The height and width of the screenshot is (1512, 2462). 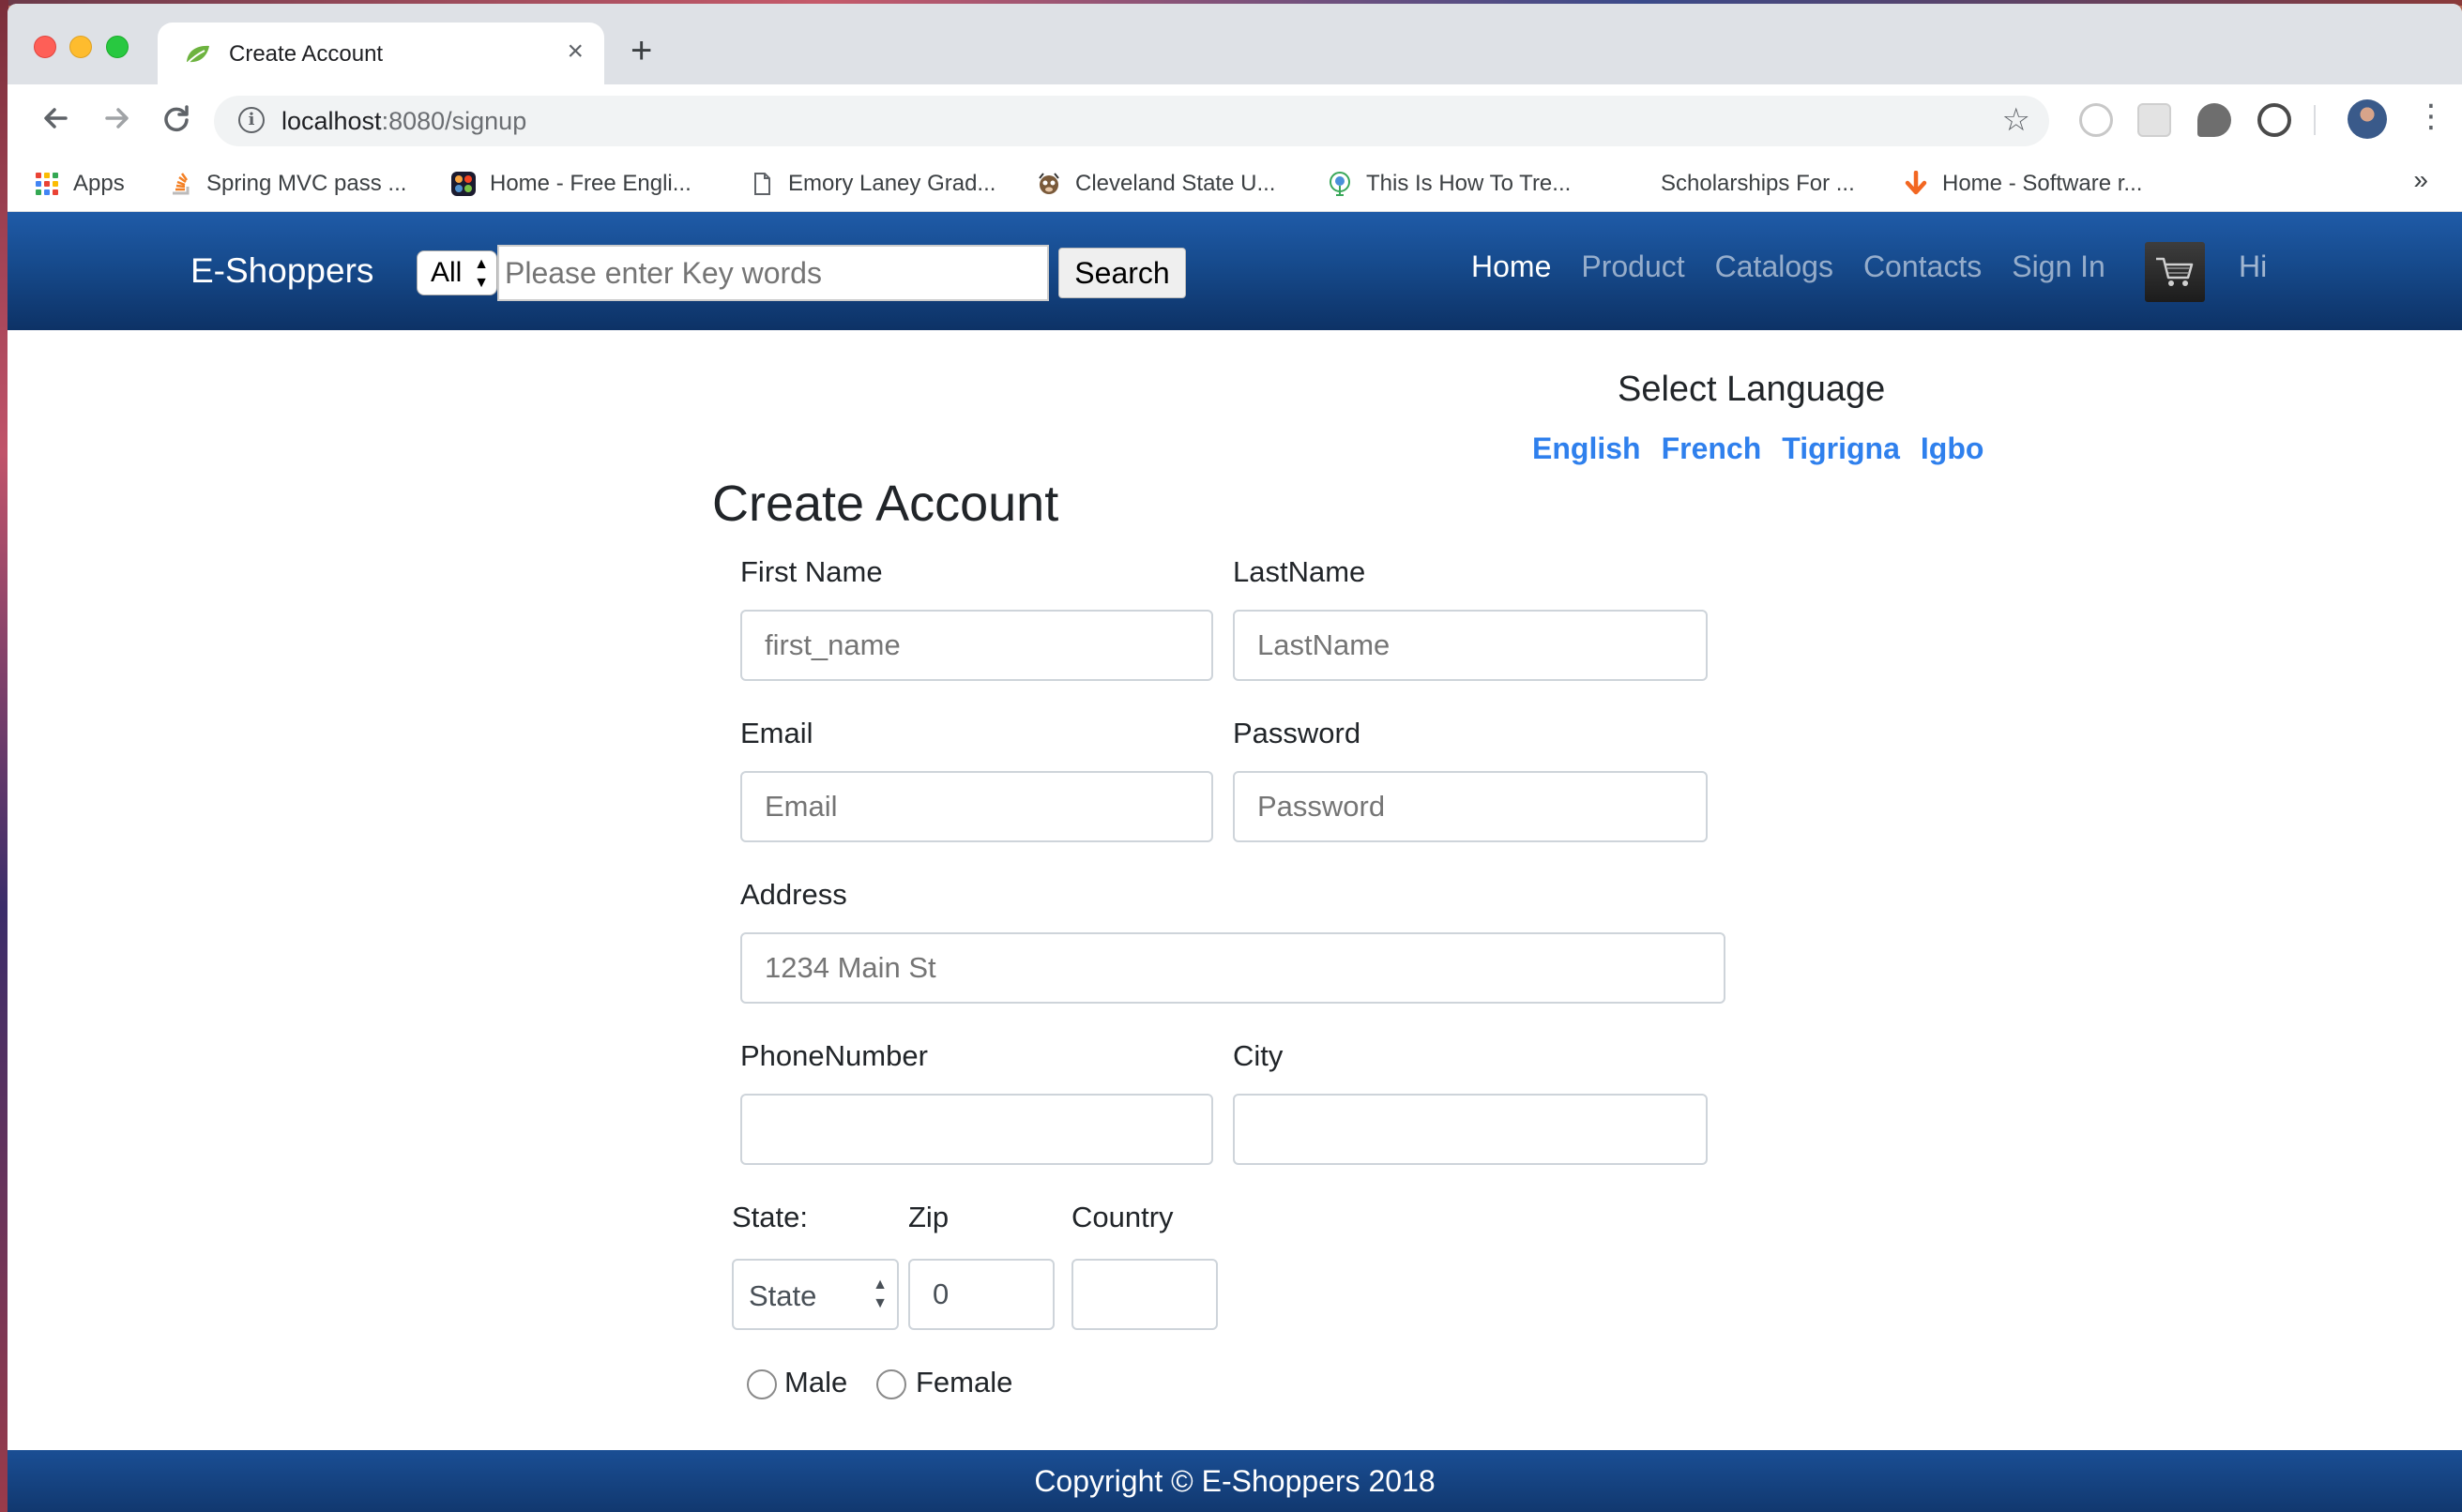 I want to click on minimize-window-button, so click(x=80, y=47).